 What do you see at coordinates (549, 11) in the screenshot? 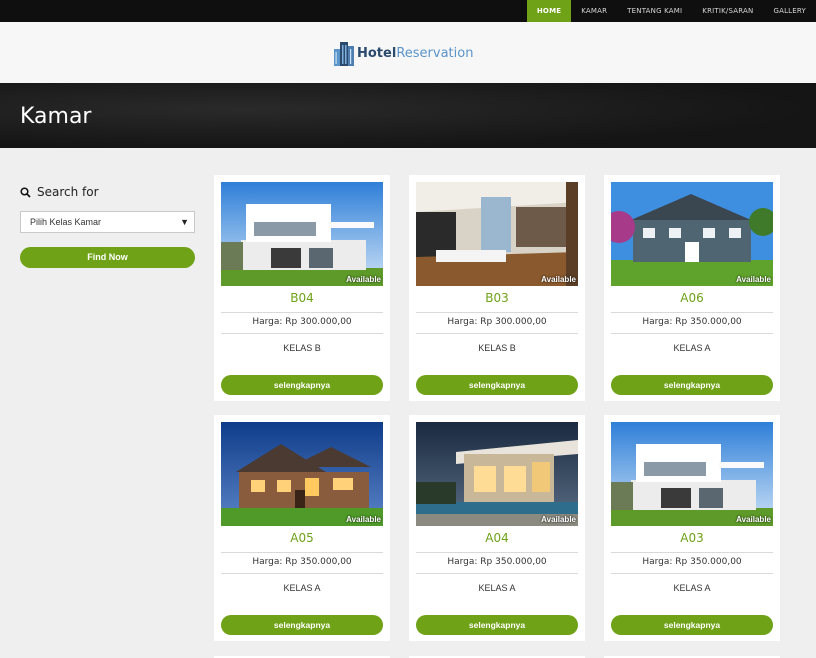
I see `nav-home: HOME` at bounding box center [549, 11].